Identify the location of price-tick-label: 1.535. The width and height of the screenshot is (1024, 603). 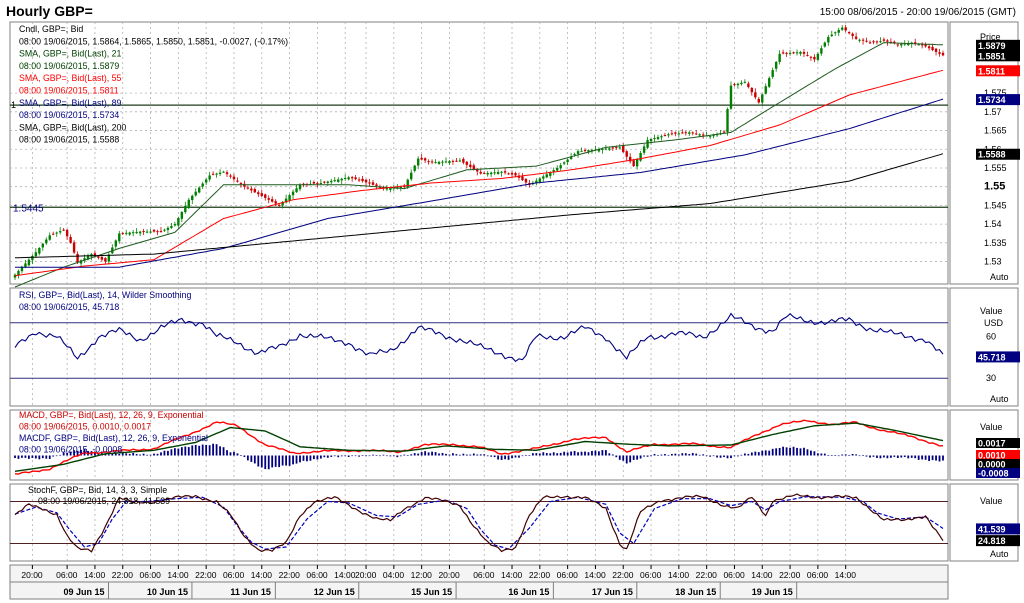
(995, 243).